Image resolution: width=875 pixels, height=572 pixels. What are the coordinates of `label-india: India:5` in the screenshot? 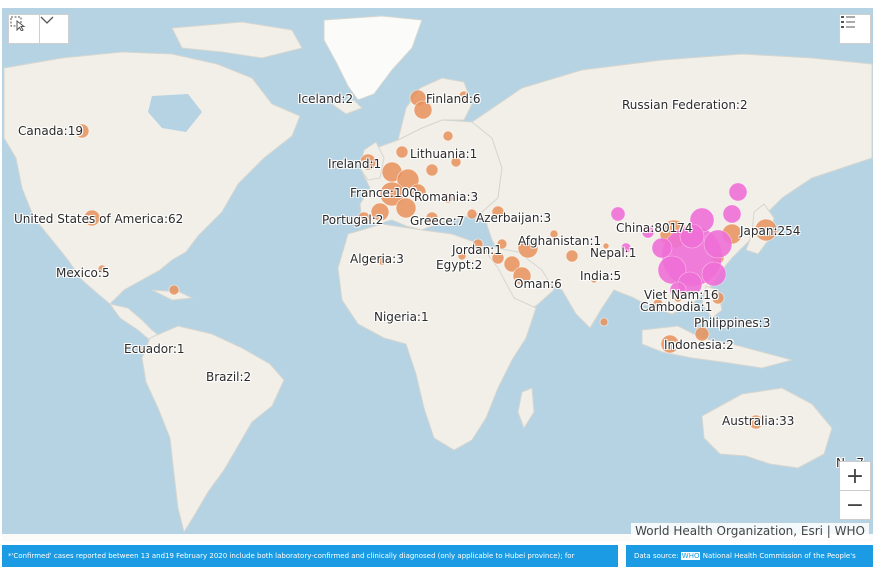 It's located at (601, 276).